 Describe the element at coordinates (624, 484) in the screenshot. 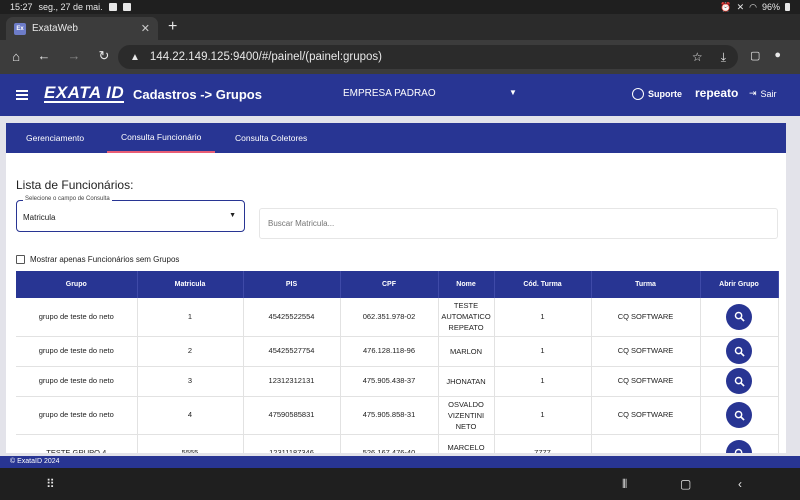

I see `recents-icon: ⦀` at that location.